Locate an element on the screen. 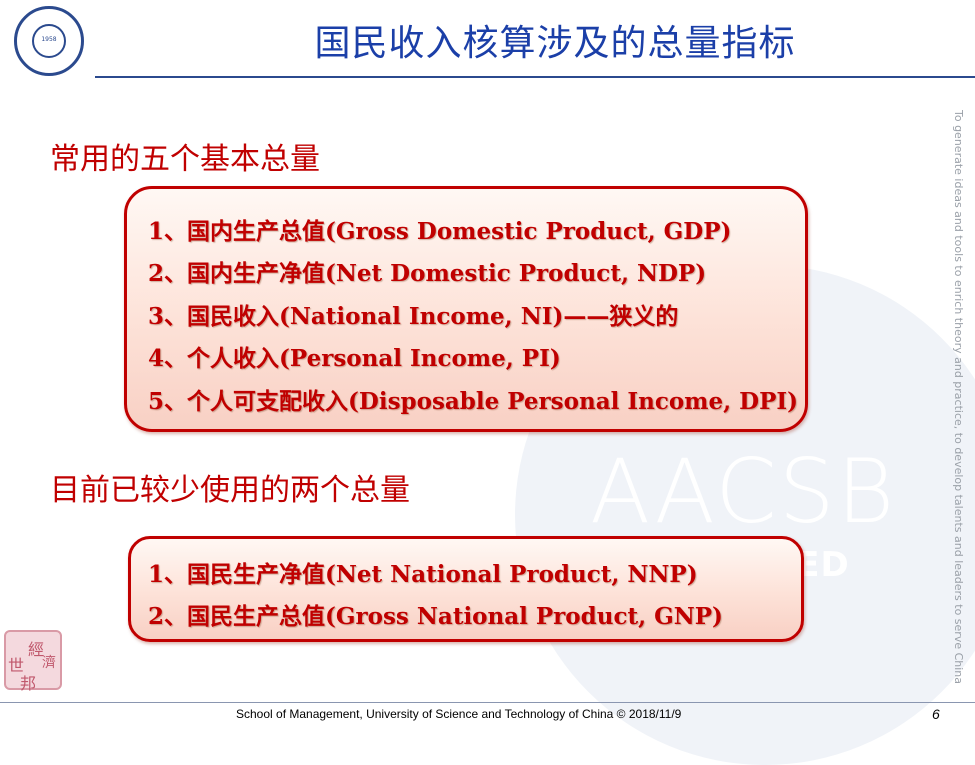 This screenshot has width=975, height=765. list-item: 2、国民生产总值(Gross National Product, GNP) is located at coordinates (435, 616).